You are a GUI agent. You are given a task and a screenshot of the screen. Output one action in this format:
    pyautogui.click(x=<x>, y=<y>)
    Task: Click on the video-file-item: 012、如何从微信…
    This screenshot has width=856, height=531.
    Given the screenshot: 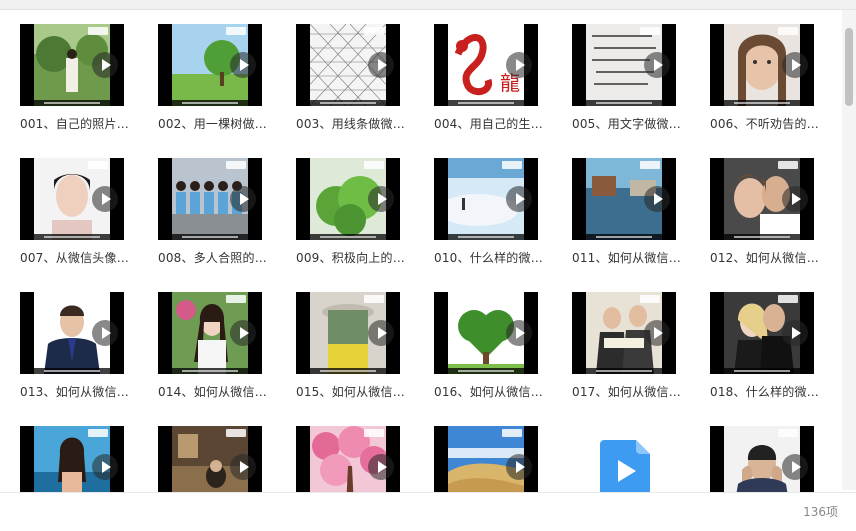 What is the action you would take?
    pyautogui.click(x=764, y=211)
    